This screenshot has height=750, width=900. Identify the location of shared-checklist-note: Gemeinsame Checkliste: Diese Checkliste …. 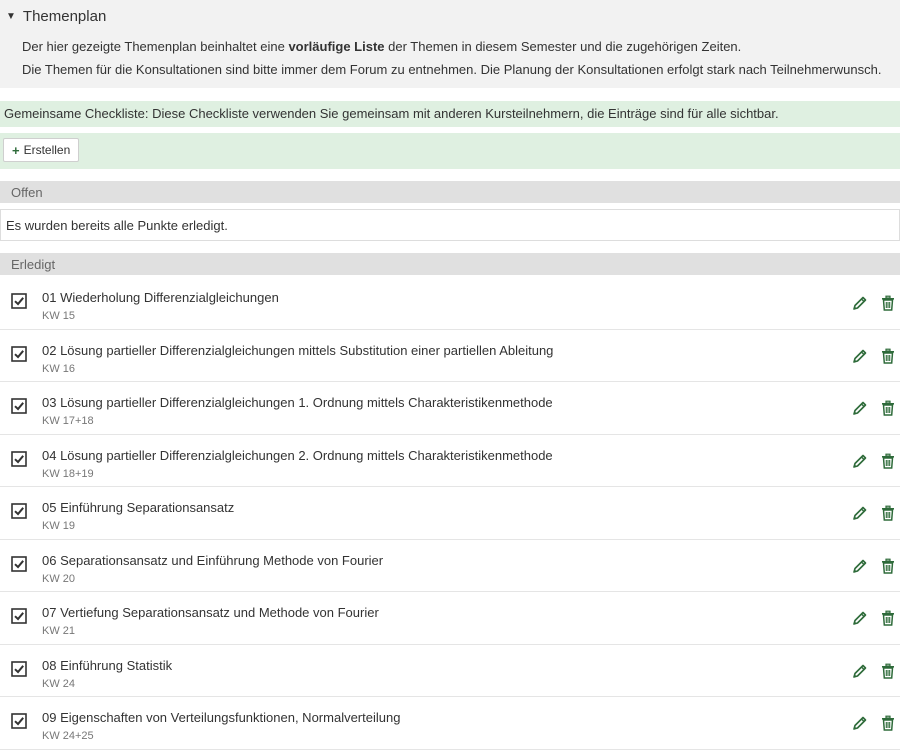
(450, 114).